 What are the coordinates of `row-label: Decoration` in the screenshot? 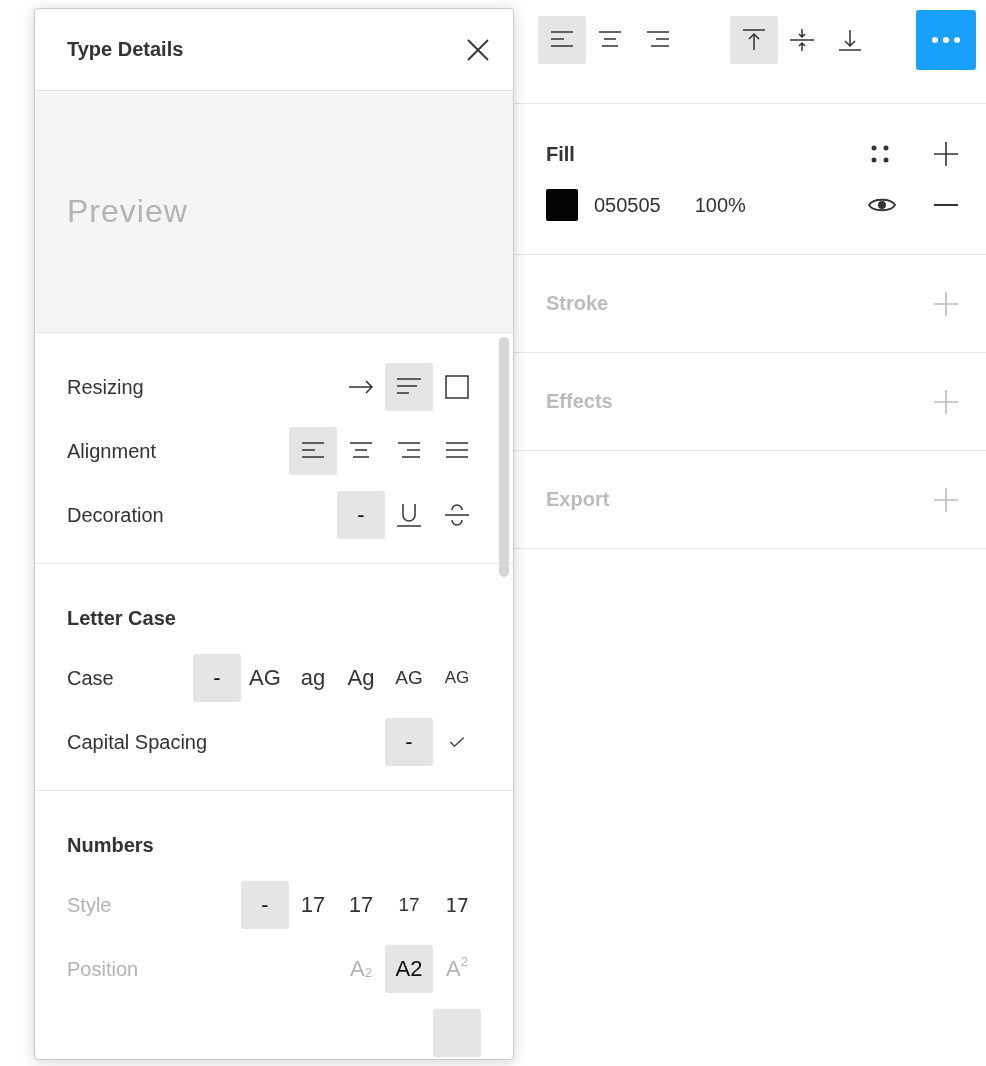 It's located at (116, 515).